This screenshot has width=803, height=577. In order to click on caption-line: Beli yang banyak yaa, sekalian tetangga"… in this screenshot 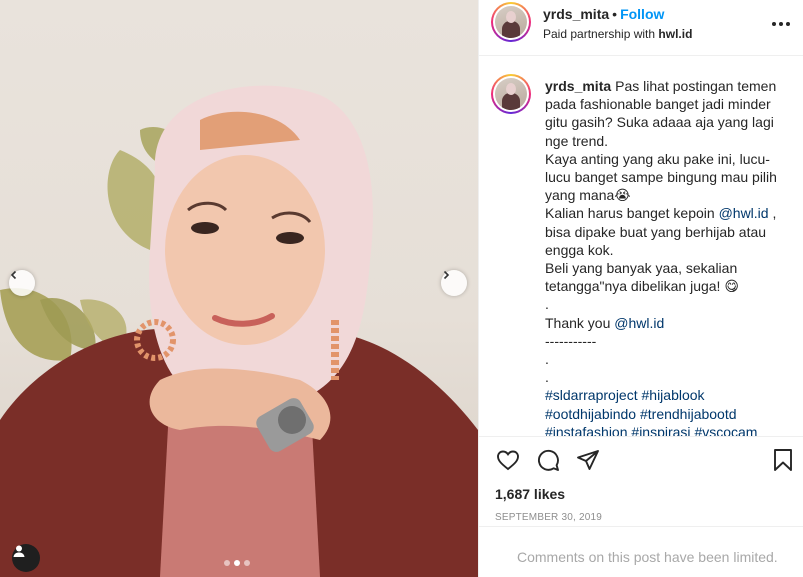, I will do `click(643, 277)`.